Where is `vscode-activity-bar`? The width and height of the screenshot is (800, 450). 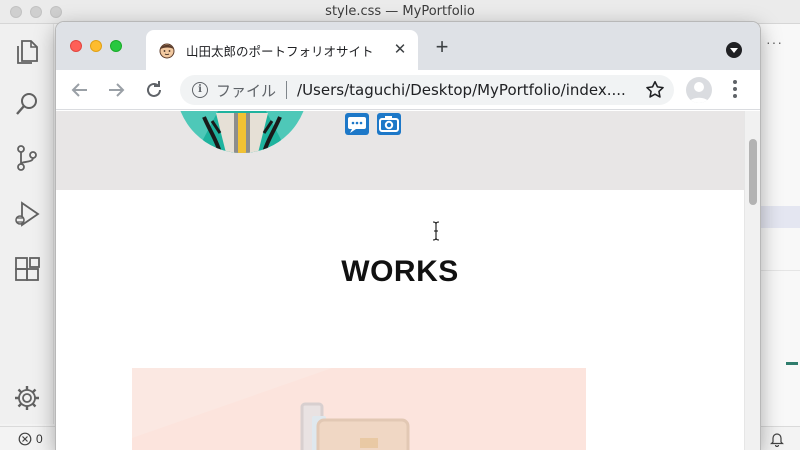
vscode-activity-bar is located at coordinates (27, 224).